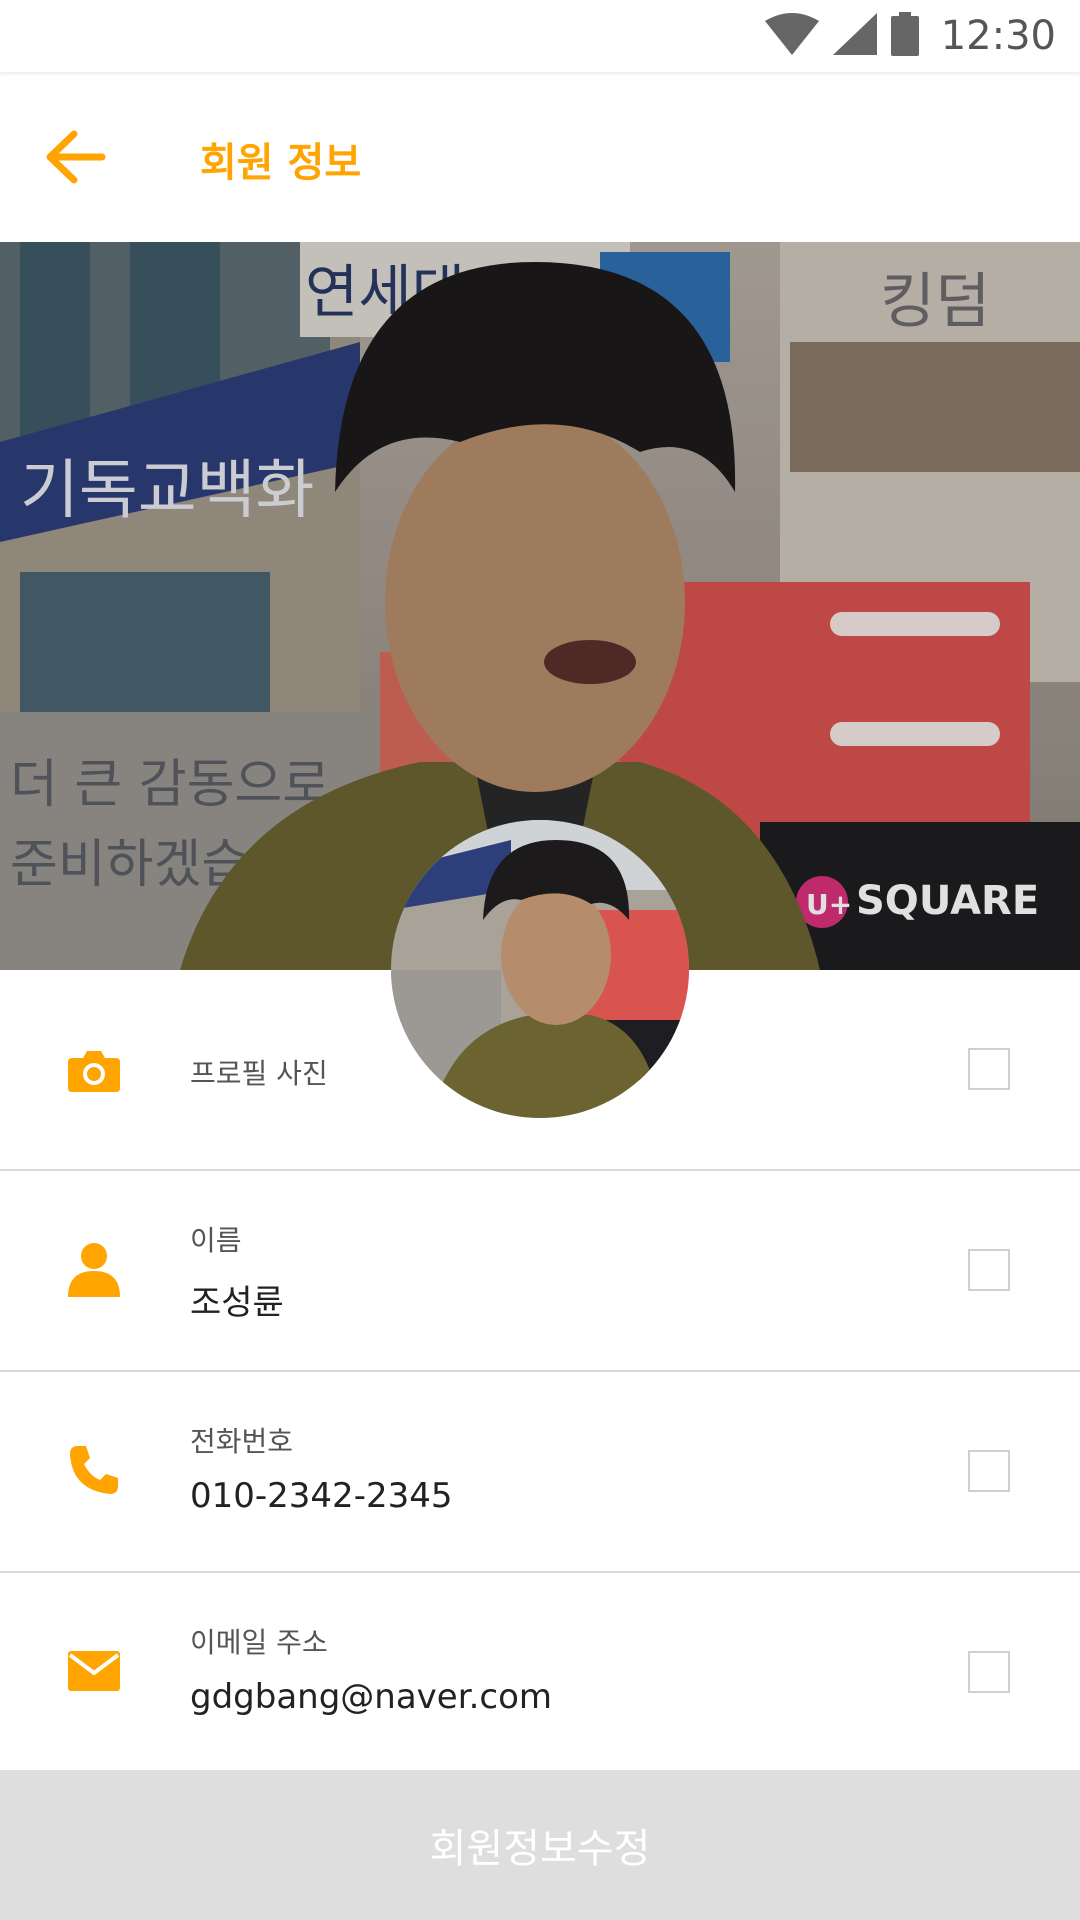 The height and width of the screenshot is (1920, 1080). I want to click on cell-signal-icon, so click(854, 36).